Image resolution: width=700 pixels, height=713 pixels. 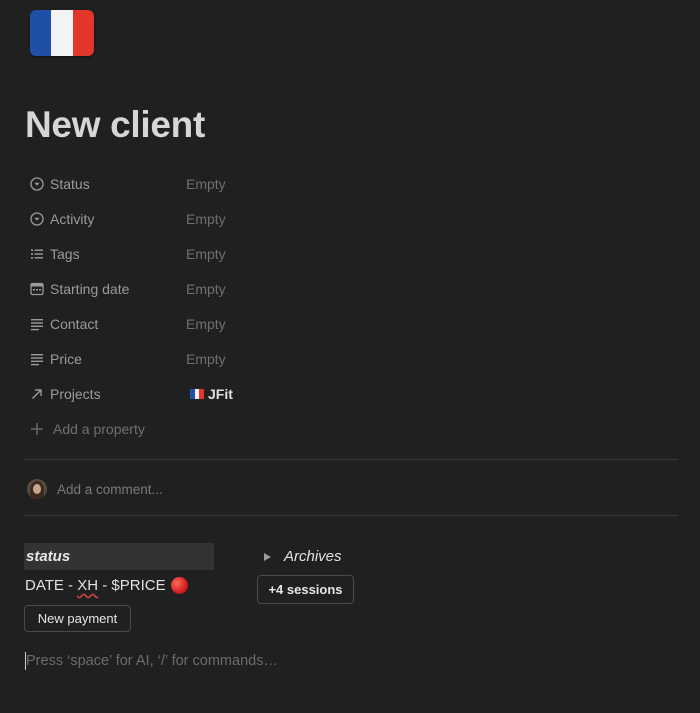 I want to click on date-line-xh: XH, so click(x=88, y=585).